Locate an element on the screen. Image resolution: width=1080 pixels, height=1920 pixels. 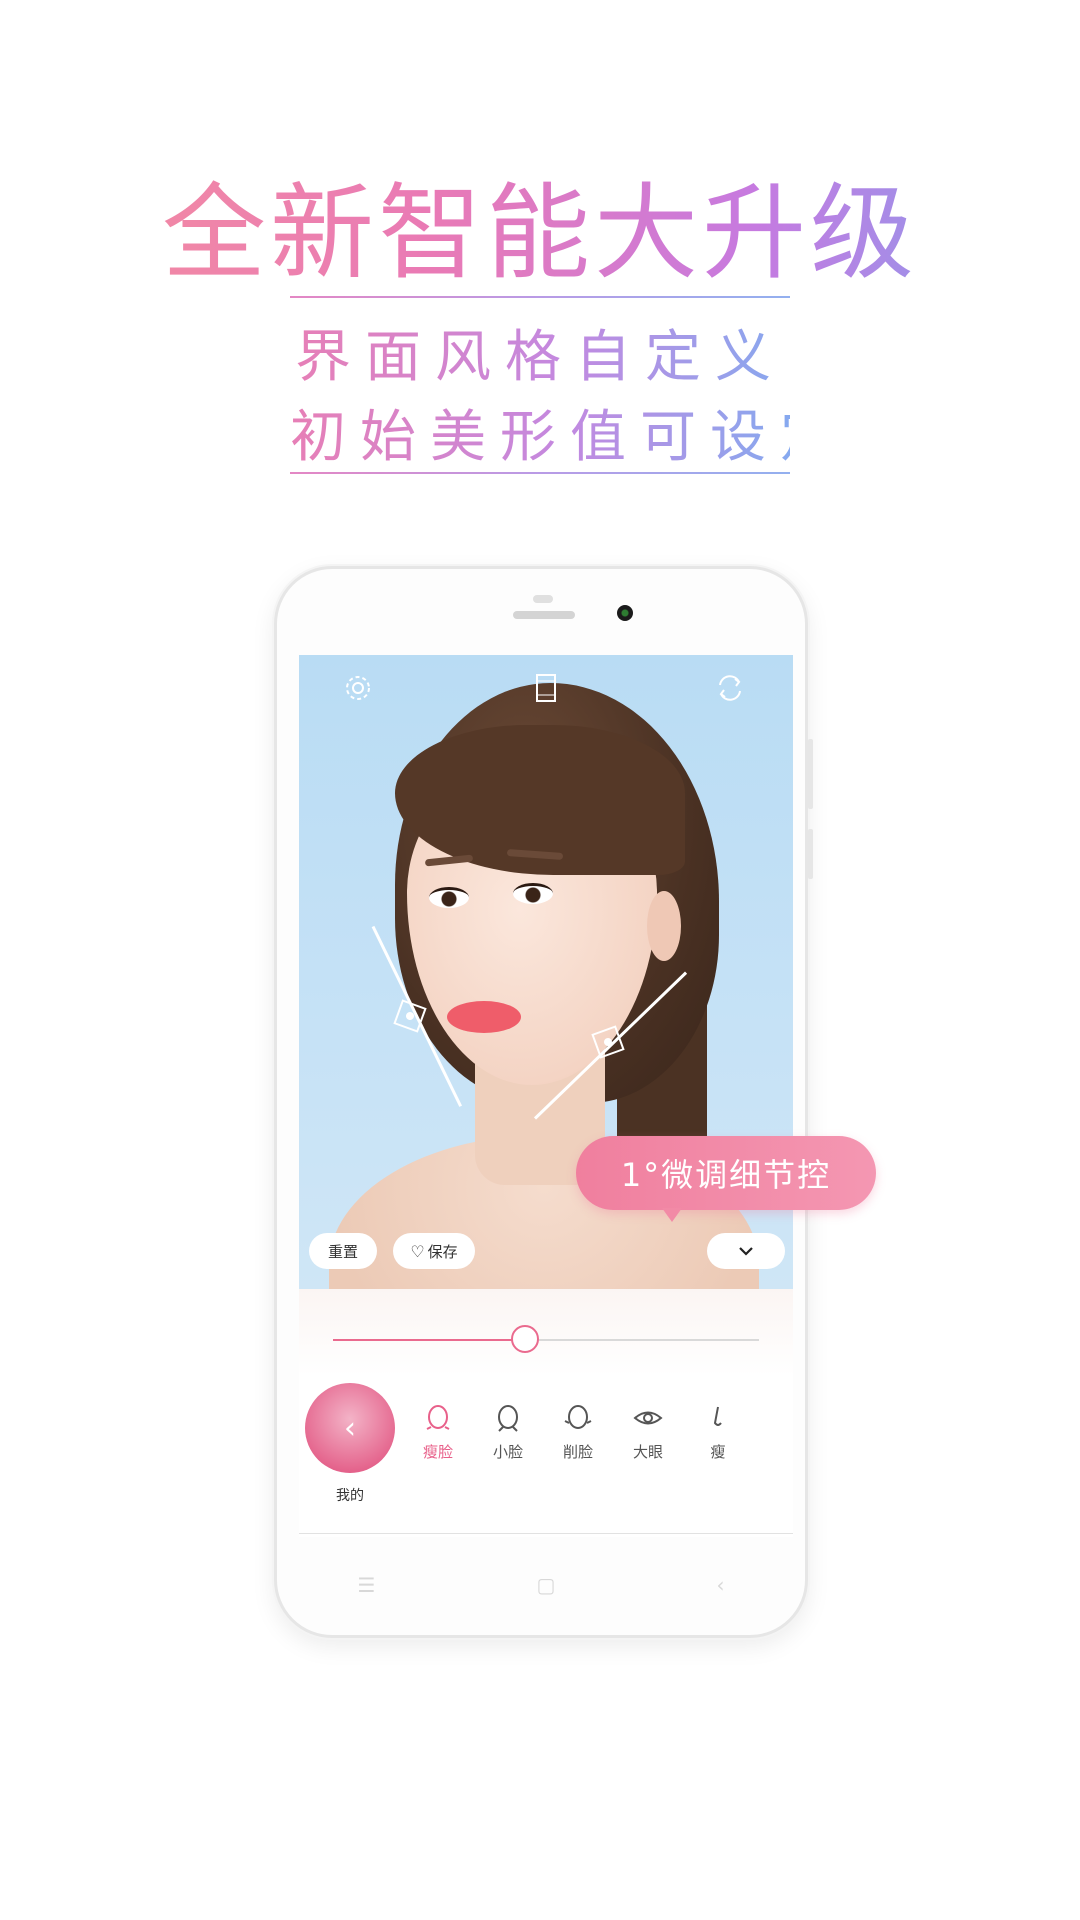
tool-label: 瘦脸 is located at coordinates (437, 1452).